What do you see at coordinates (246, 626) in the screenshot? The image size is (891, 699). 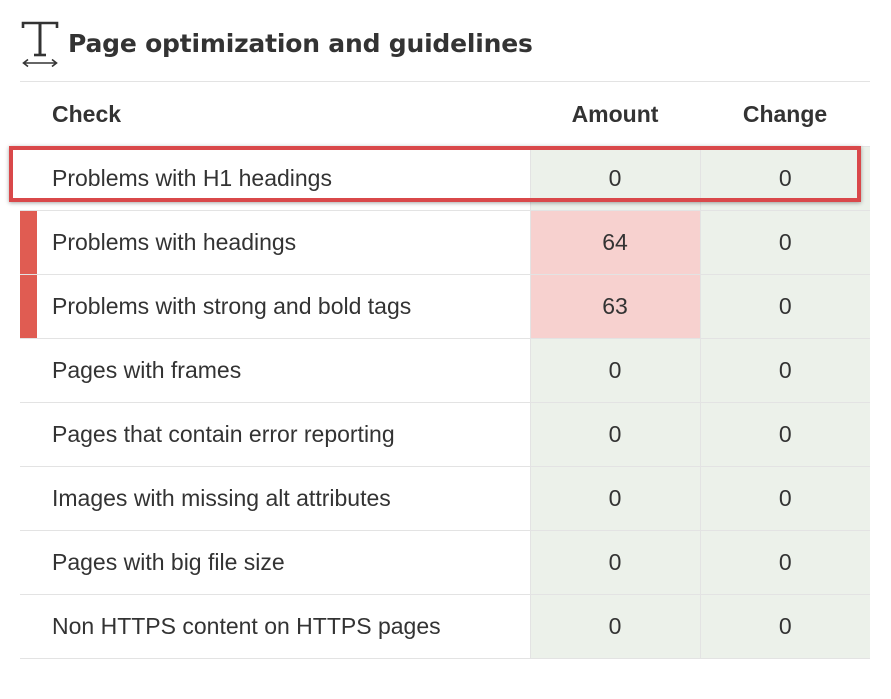 I see `check-label: Non HTTPS content on HTTPS pages` at bounding box center [246, 626].